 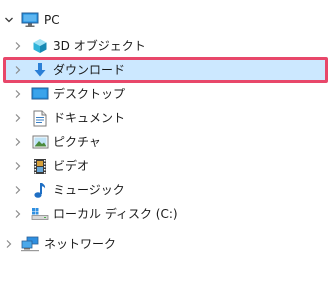 What do you see at coordinates (30, 20) in the screenshot?
I see `pc-monitor-icon` at bounding box center [30, 20].